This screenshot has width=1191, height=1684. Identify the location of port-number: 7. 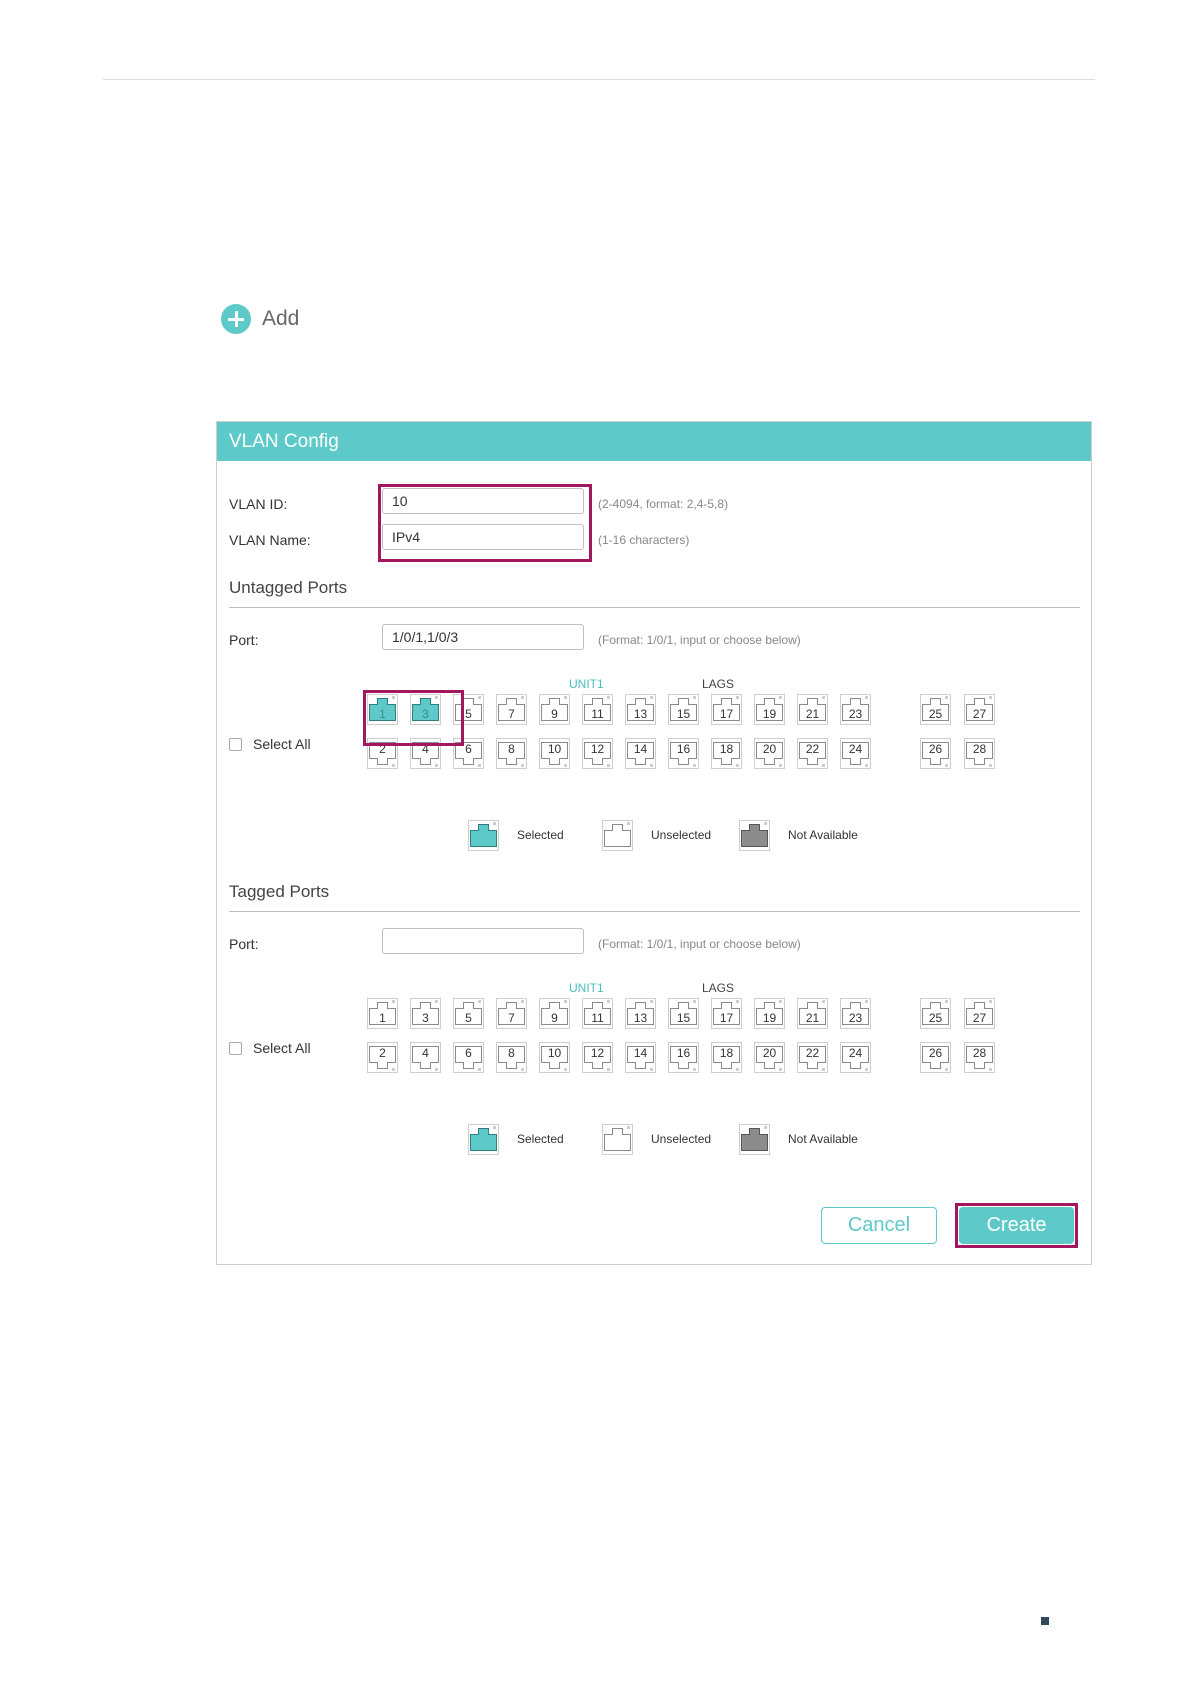
(511, 714).